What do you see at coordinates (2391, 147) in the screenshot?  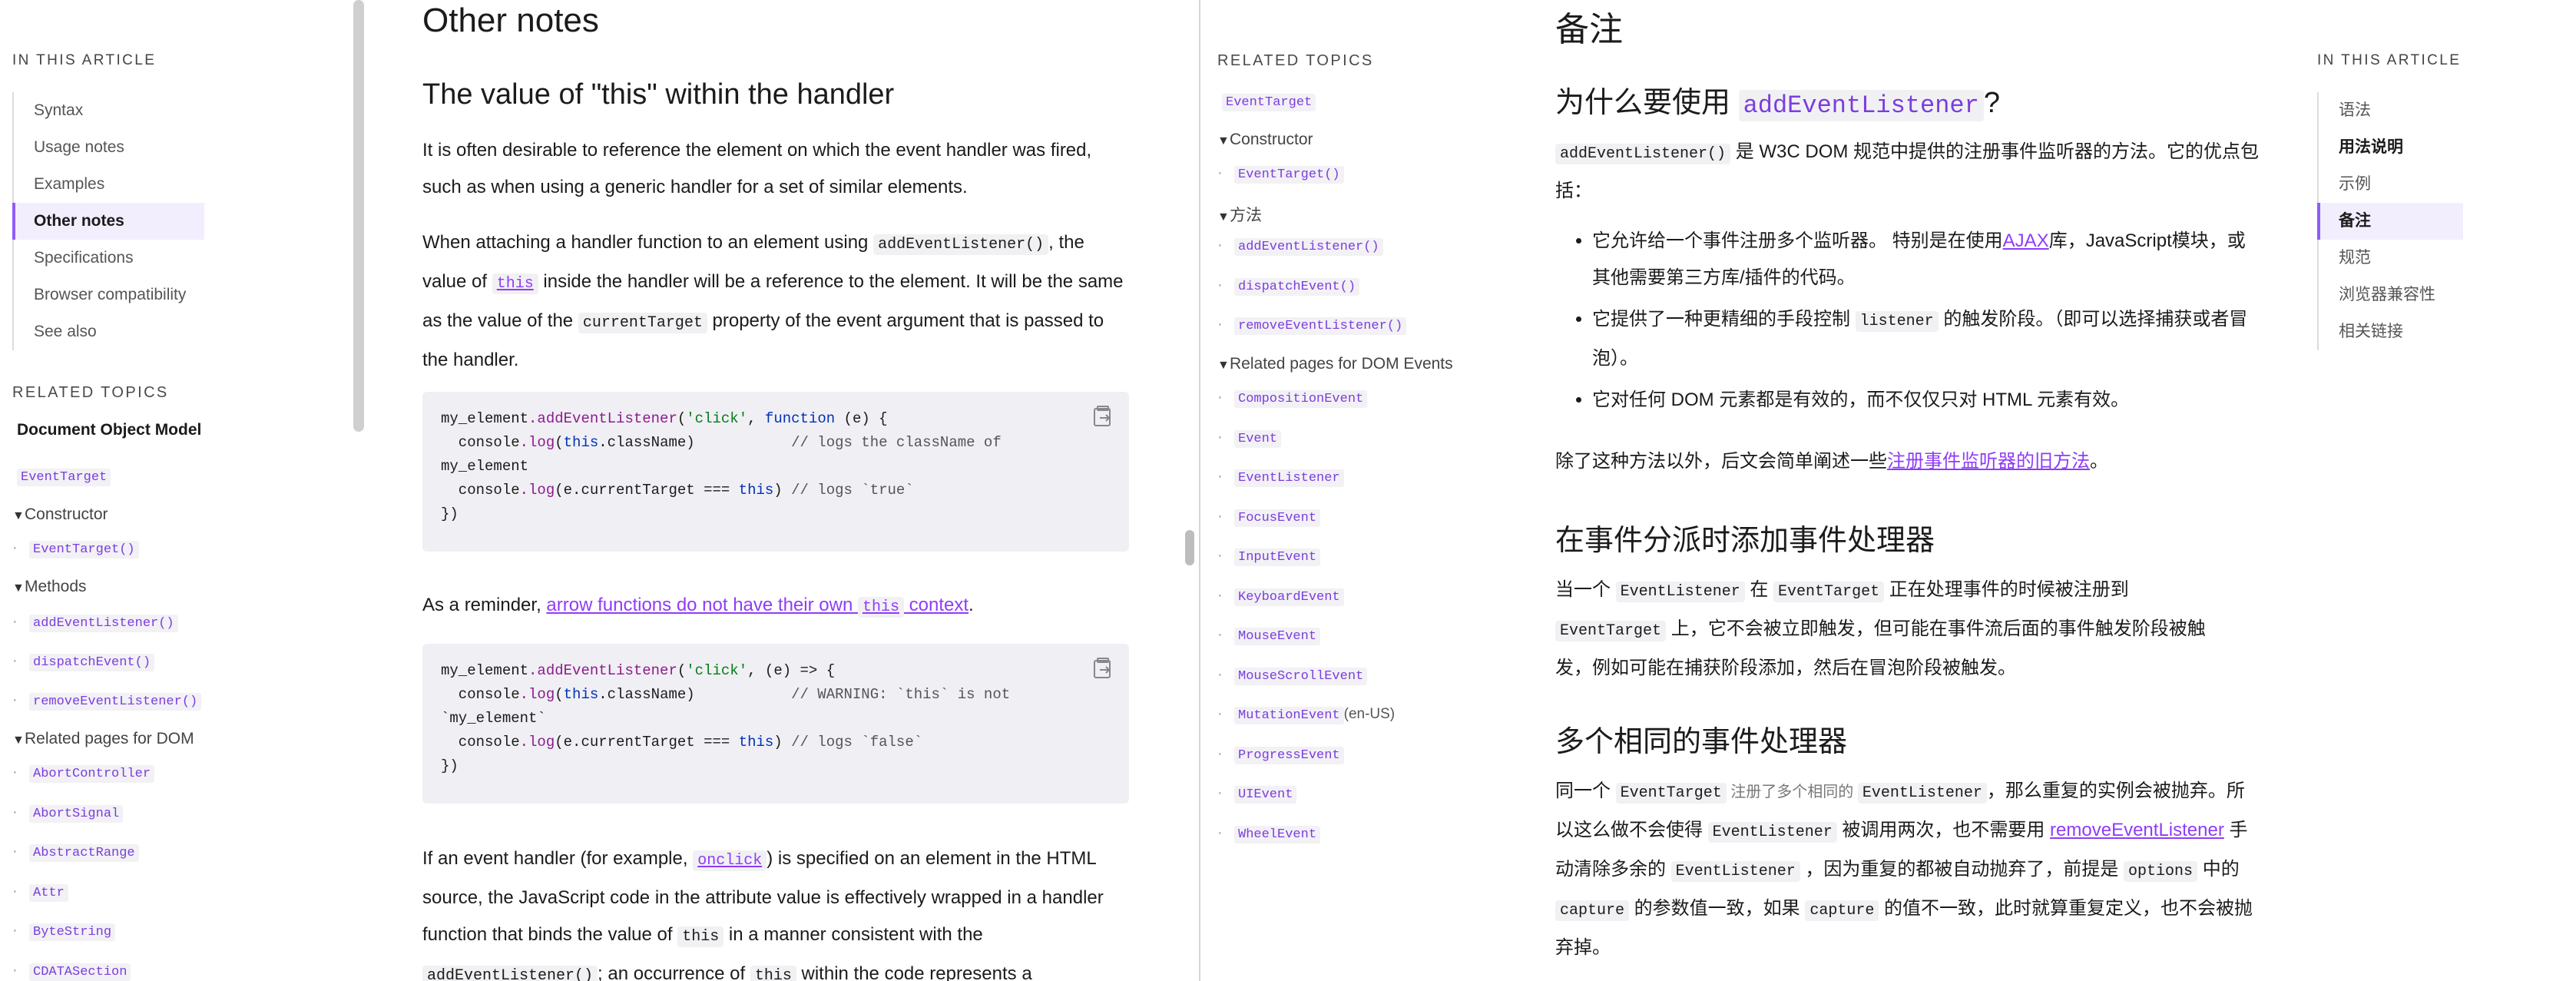 I see `toc-item-usage-notes: 用法说明` at bounding box center [2391, 147].